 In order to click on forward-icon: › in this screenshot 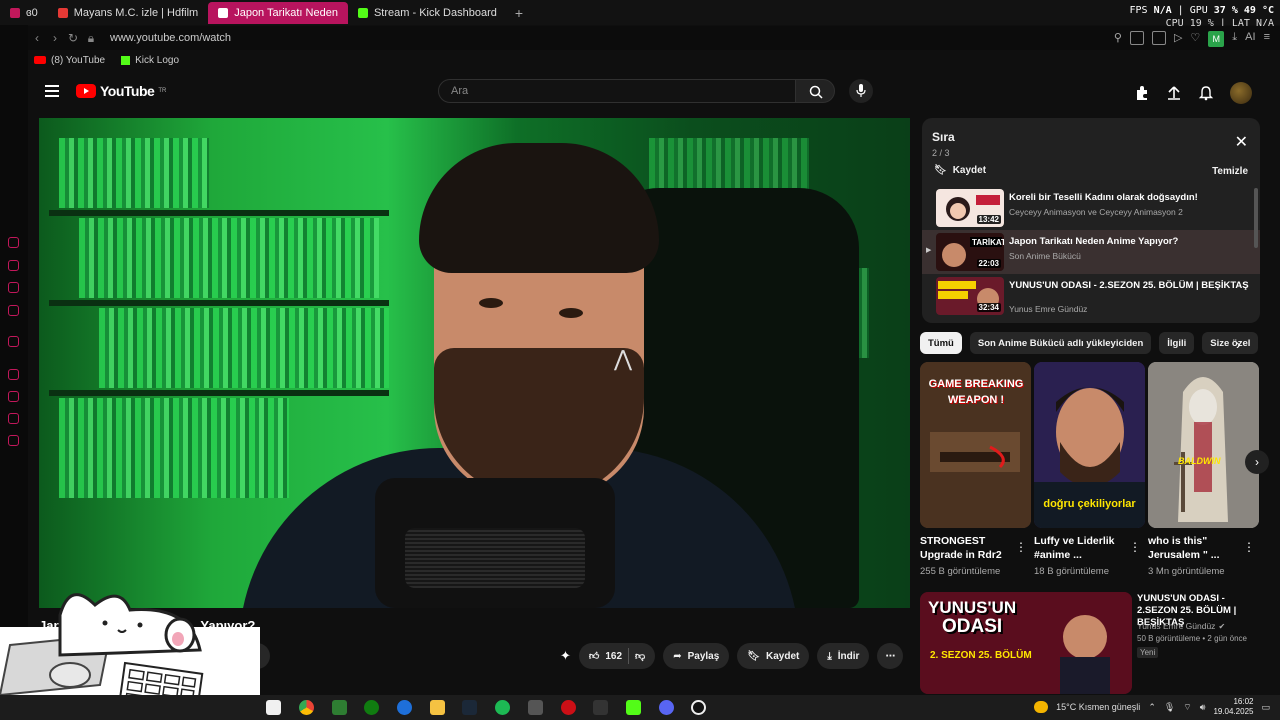, I will do `click(55, 38)`.